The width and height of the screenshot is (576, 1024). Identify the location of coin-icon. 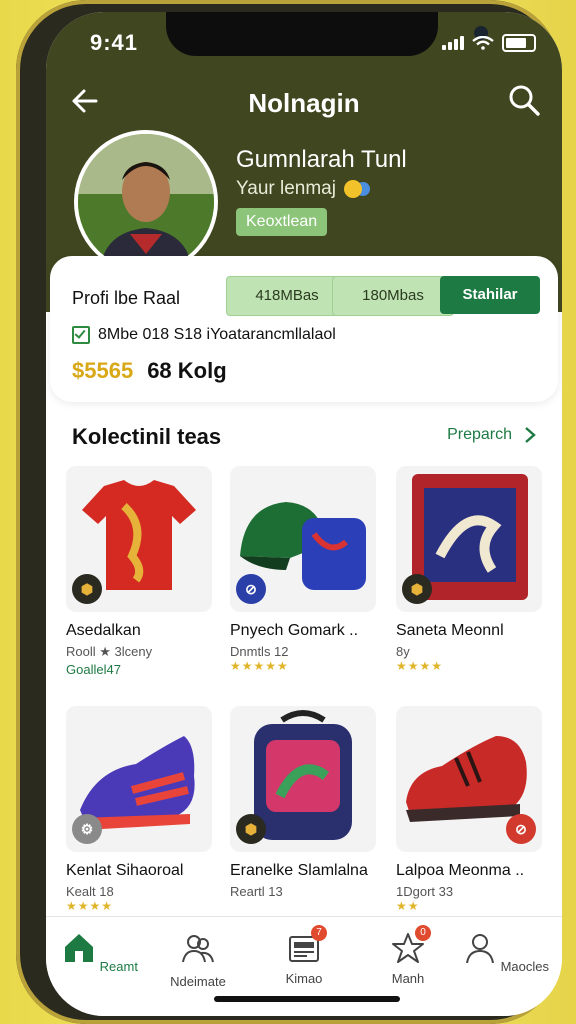
(352, 188).